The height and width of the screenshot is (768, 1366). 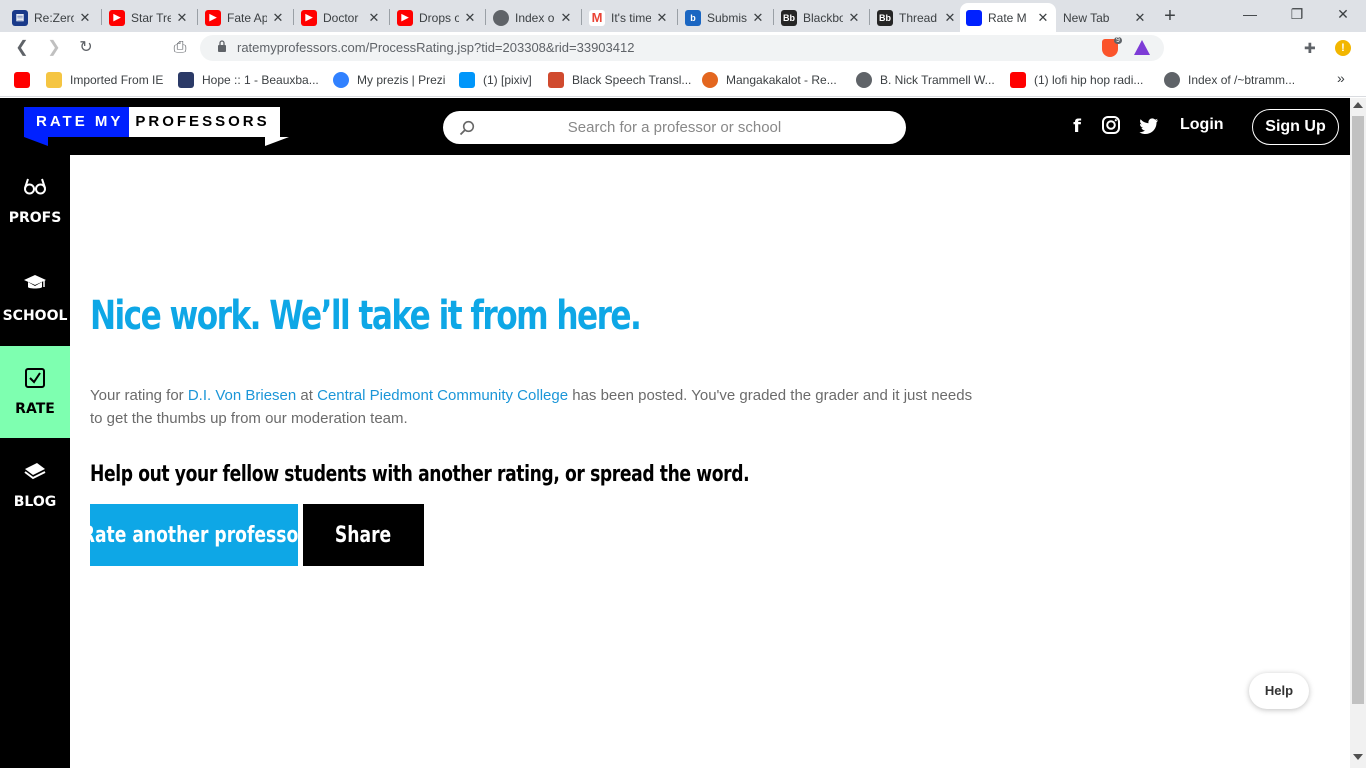 I want to click on search-bar: Search for a professor or school, so click(x=674, y=127).